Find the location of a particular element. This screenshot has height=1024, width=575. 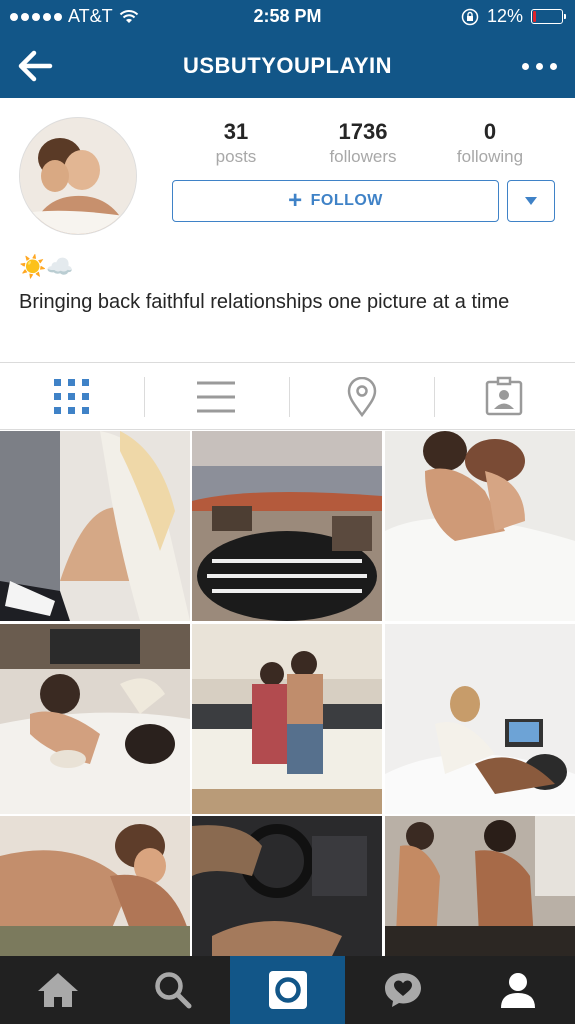

battery-fill is located at coordinates (534, 16).